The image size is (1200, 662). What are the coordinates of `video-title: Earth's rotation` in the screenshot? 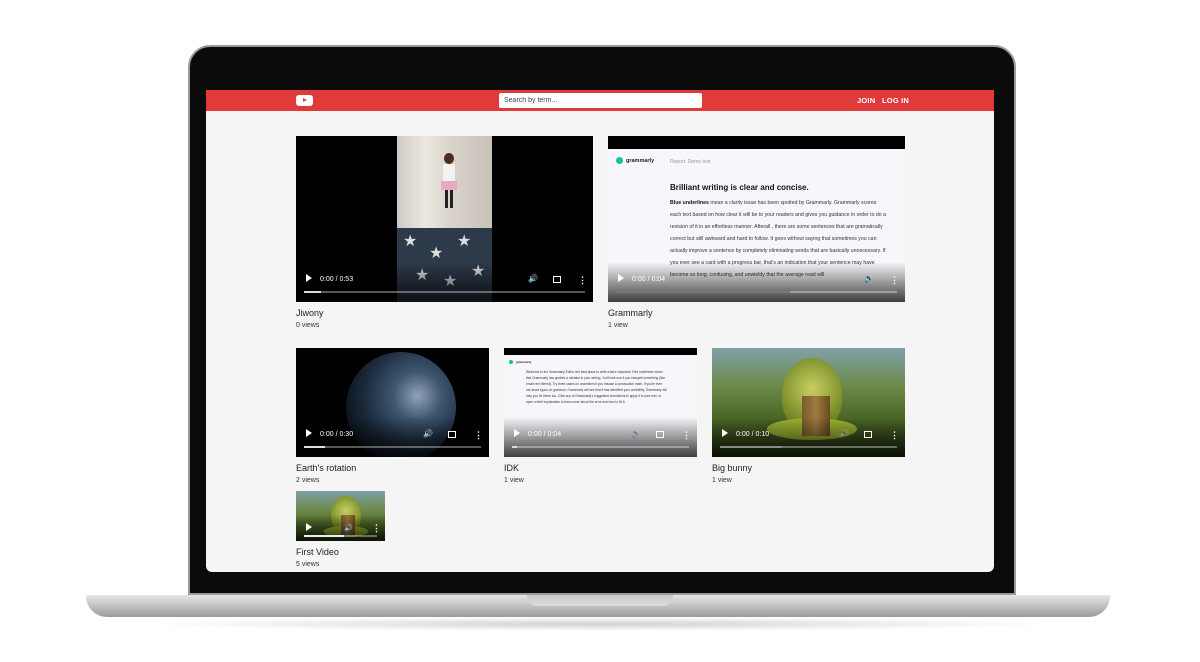 It's located at (392, 468).